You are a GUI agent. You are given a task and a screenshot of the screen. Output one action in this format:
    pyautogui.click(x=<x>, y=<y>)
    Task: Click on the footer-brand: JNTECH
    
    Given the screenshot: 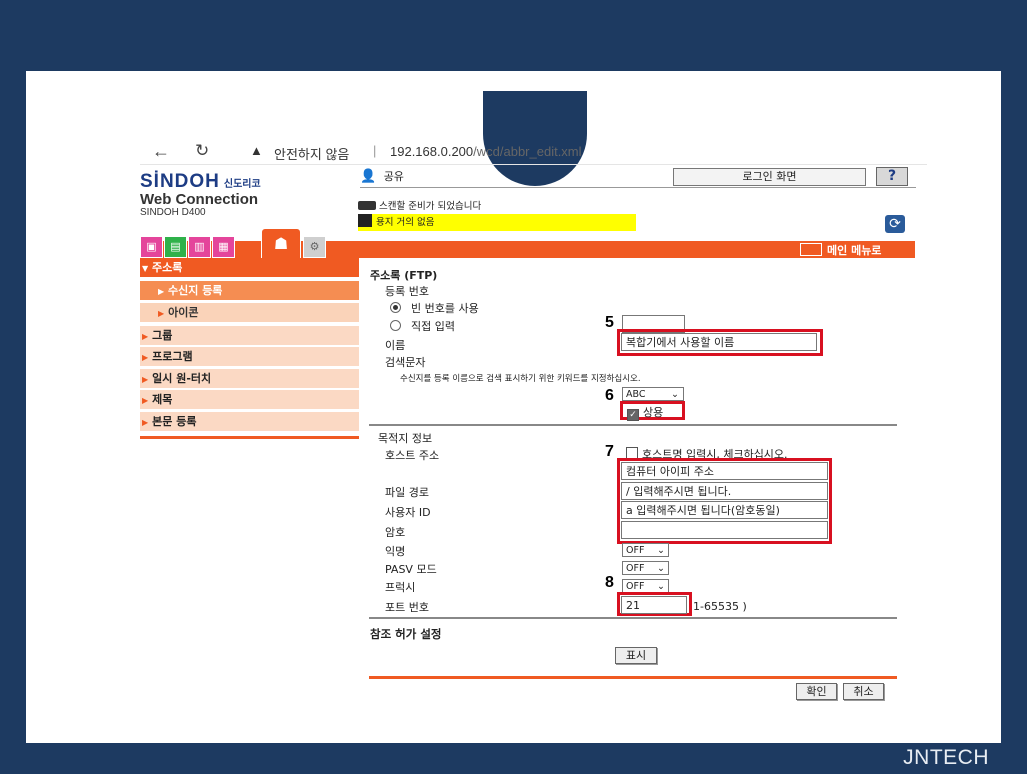 What is the action you would take?
    pyautogui.click(x=946, y=757)
    